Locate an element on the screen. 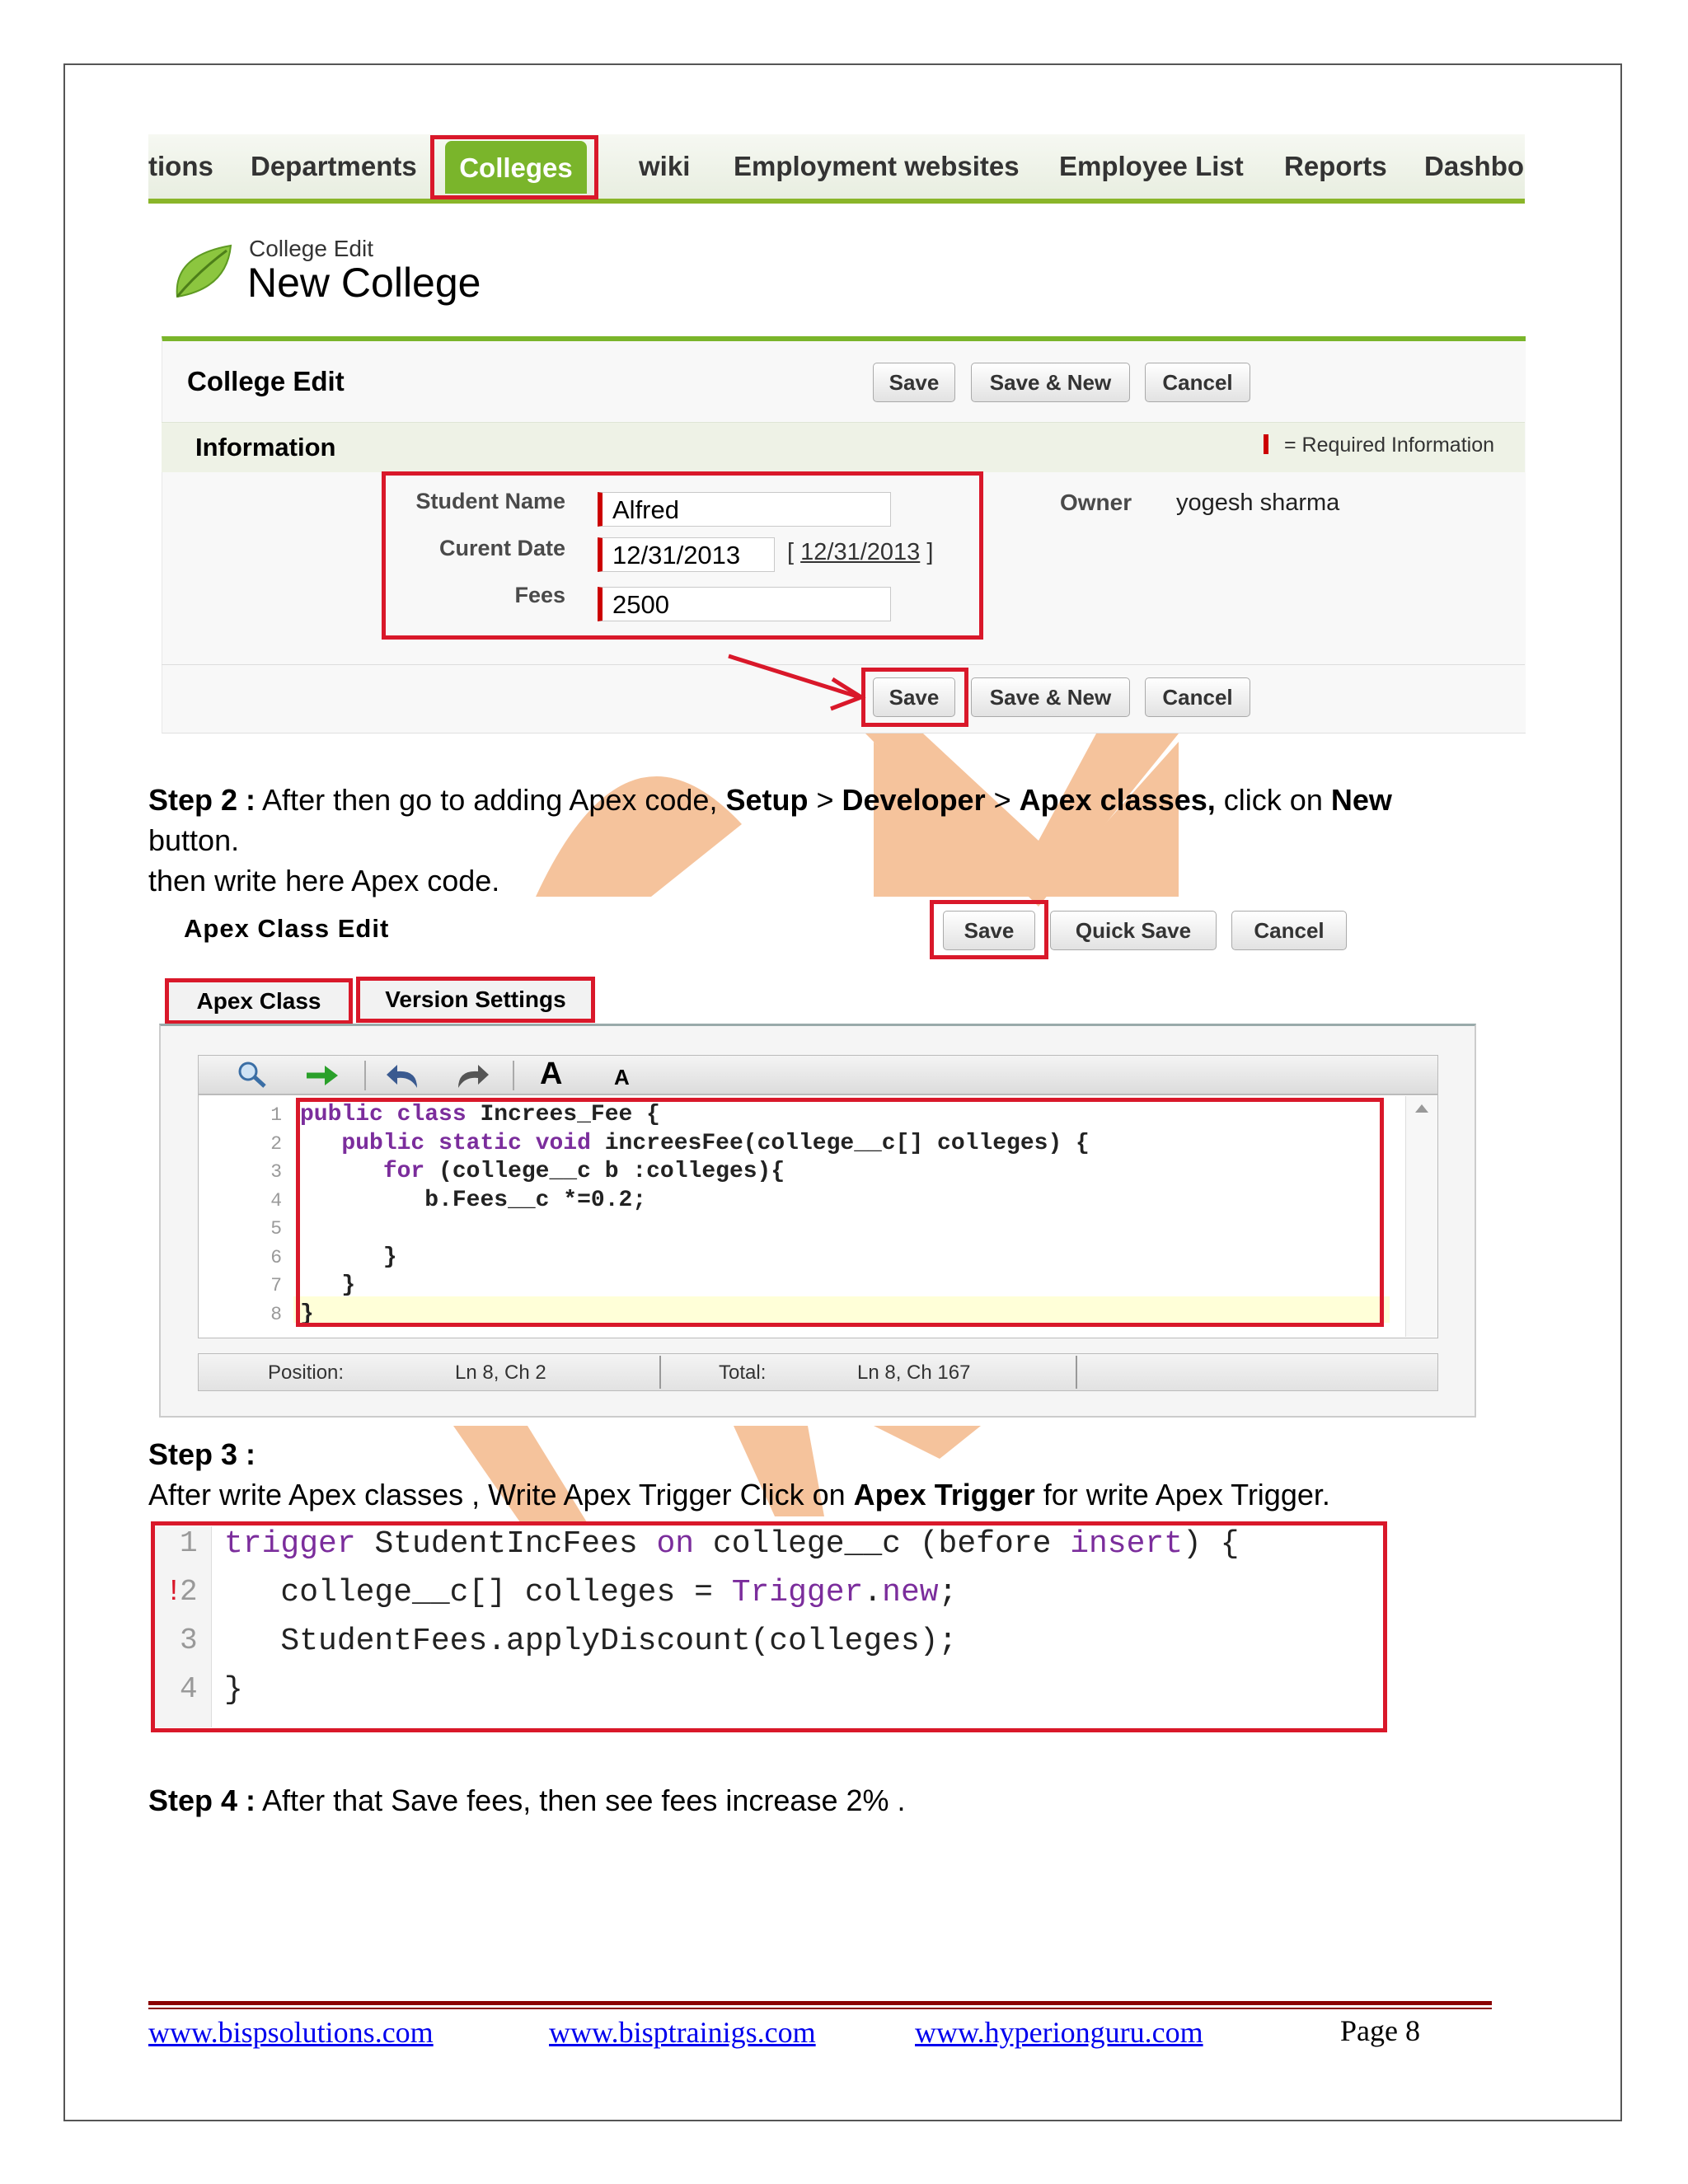 The image size is (1688, 2184). footer-link-hyperionguru: www.hyperionguru.com is located at coordinates (1059, 2032).